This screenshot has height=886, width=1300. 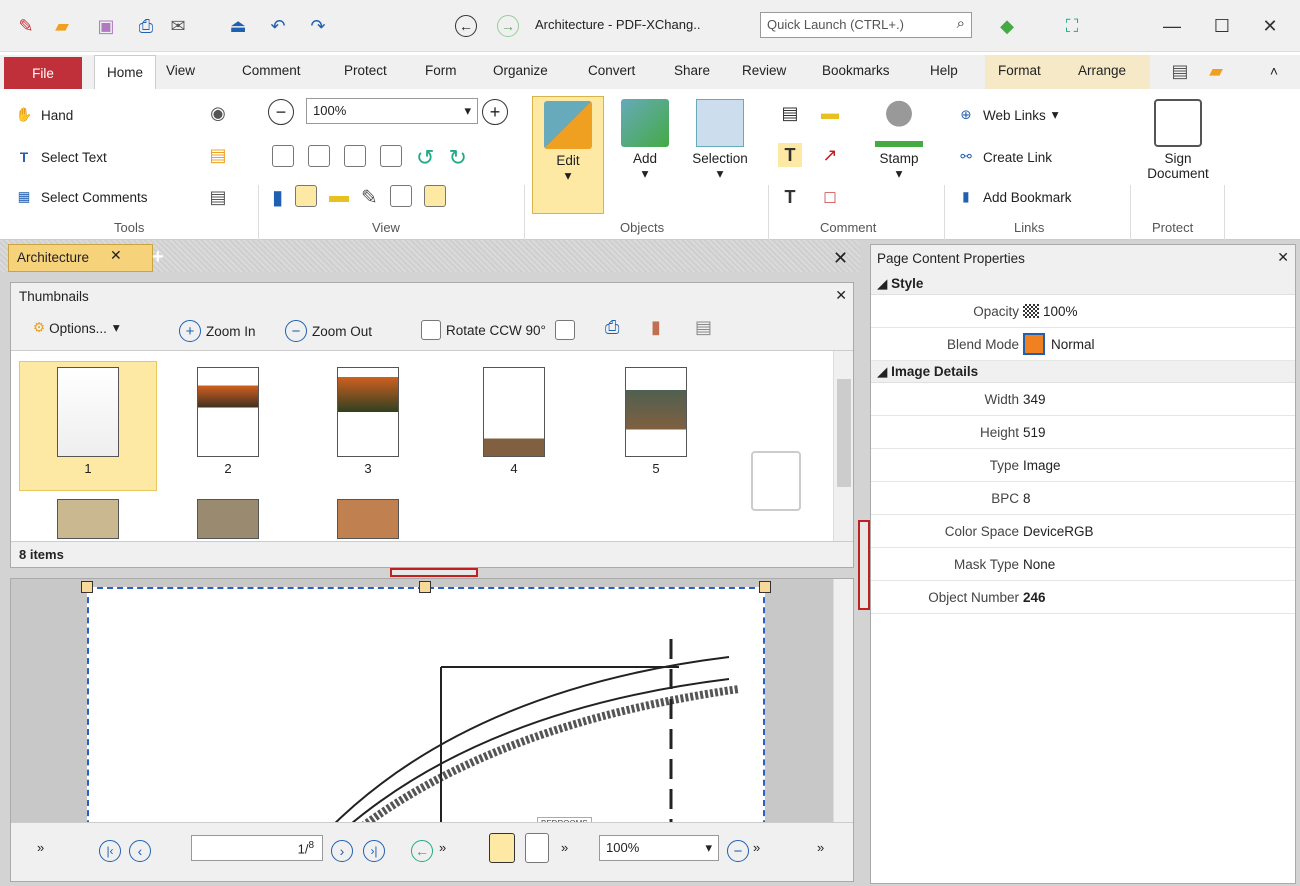 I want to click on single-page-button, so click(x=502, y=848).